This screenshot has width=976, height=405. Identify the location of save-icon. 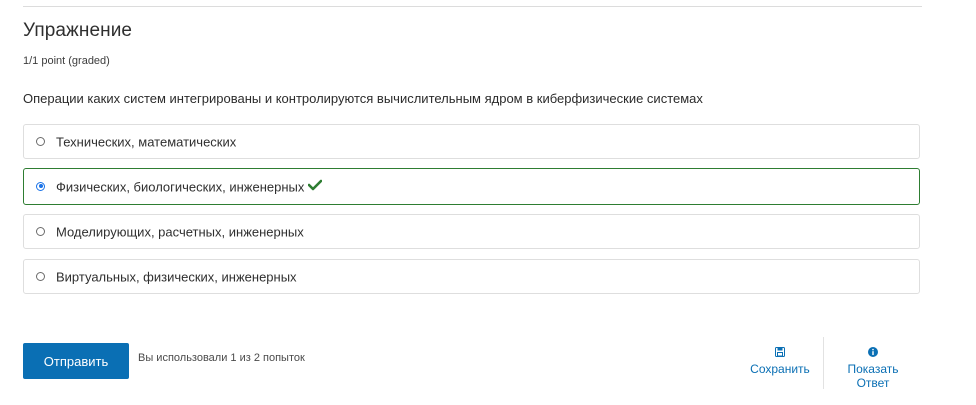
(780, 353).